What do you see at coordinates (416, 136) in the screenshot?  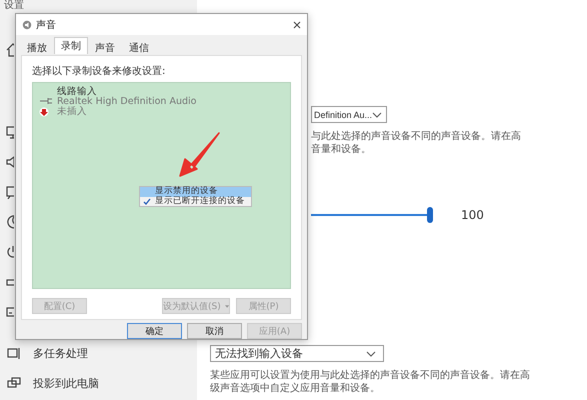 I see `description-line: 与此处选择的声音设备不同的声音设备。请在高` at bounding box center [416, 136].